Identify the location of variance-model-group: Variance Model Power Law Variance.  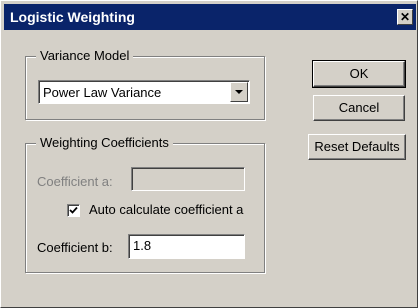
(145, 84).